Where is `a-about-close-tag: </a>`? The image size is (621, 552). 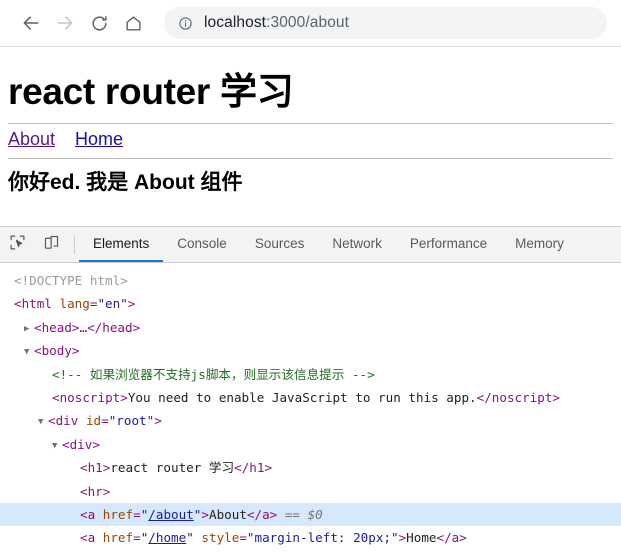 a-about-close-tag: </a> is located at coordinates (262, 514).